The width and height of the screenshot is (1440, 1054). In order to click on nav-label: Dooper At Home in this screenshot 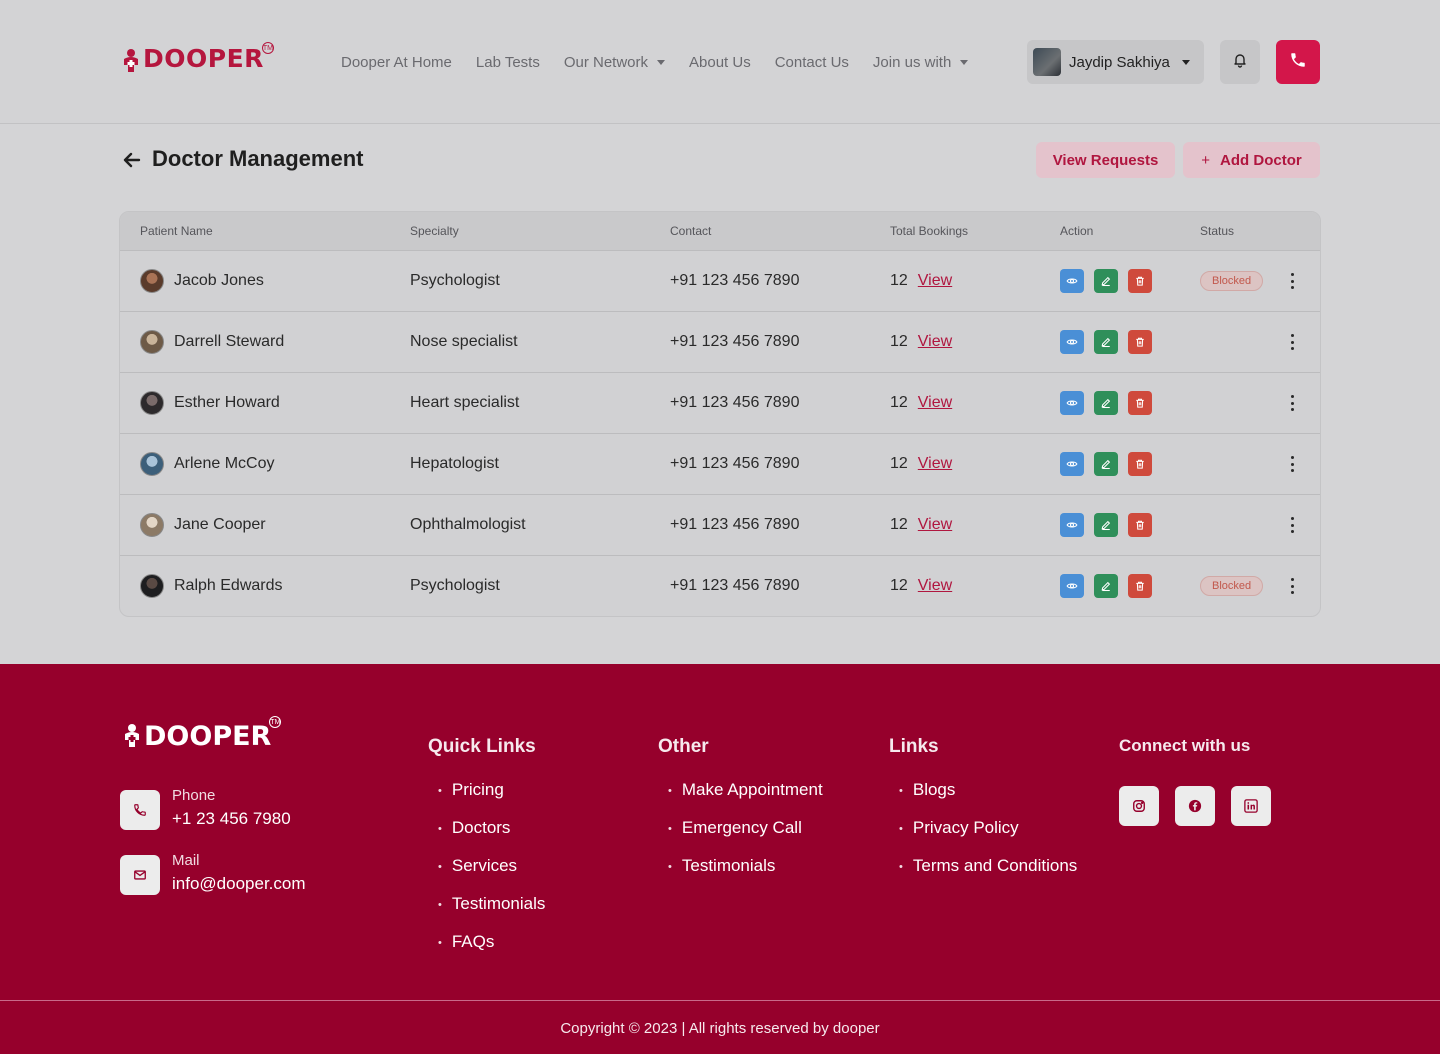, I will do `click(396, 62)`.